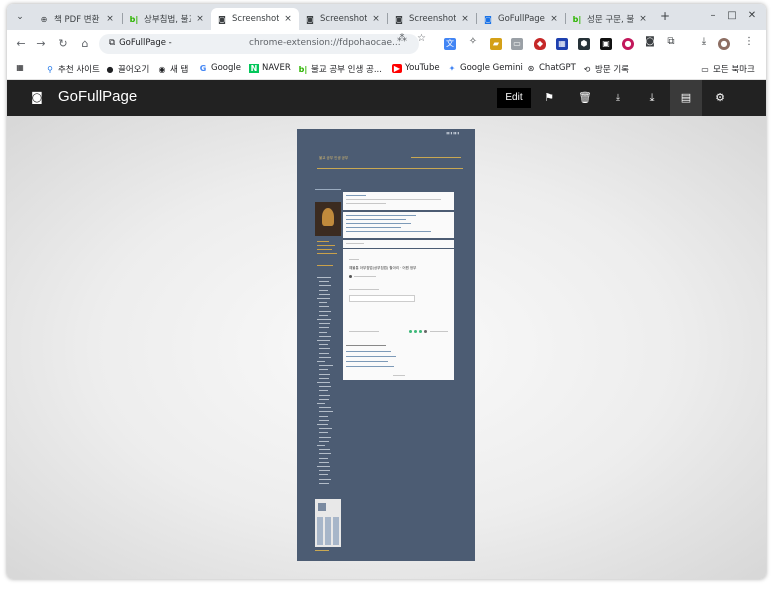 The width and height of the screenshot is (773, 592). Describe the element at coordinates (44, 19) in the screenshot. I see `globe-icon: ⊕` at that location.